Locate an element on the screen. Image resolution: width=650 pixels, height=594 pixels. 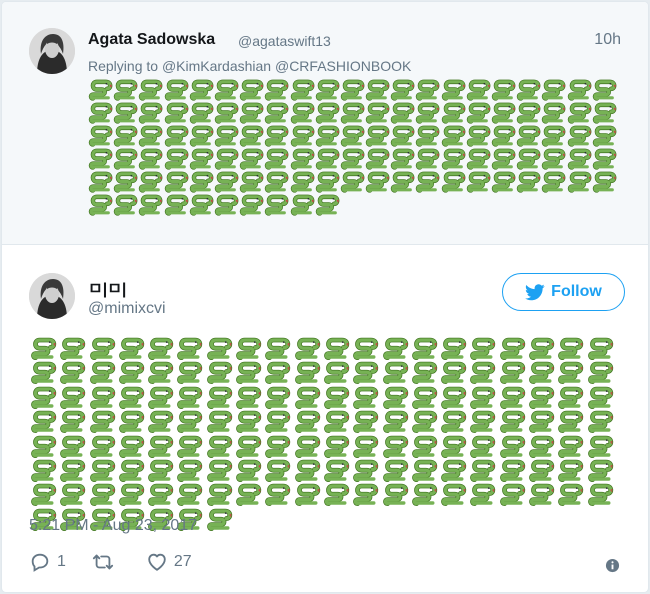
tweet-timestamp: 5:21 PM - Aug 23, 2017 is located at coordinates (113, 526).